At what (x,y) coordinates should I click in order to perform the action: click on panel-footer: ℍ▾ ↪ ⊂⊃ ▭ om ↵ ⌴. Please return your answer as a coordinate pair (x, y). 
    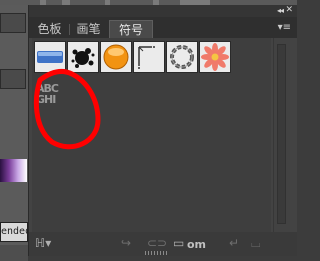
    Looking at the image, I should click on (163, 244).